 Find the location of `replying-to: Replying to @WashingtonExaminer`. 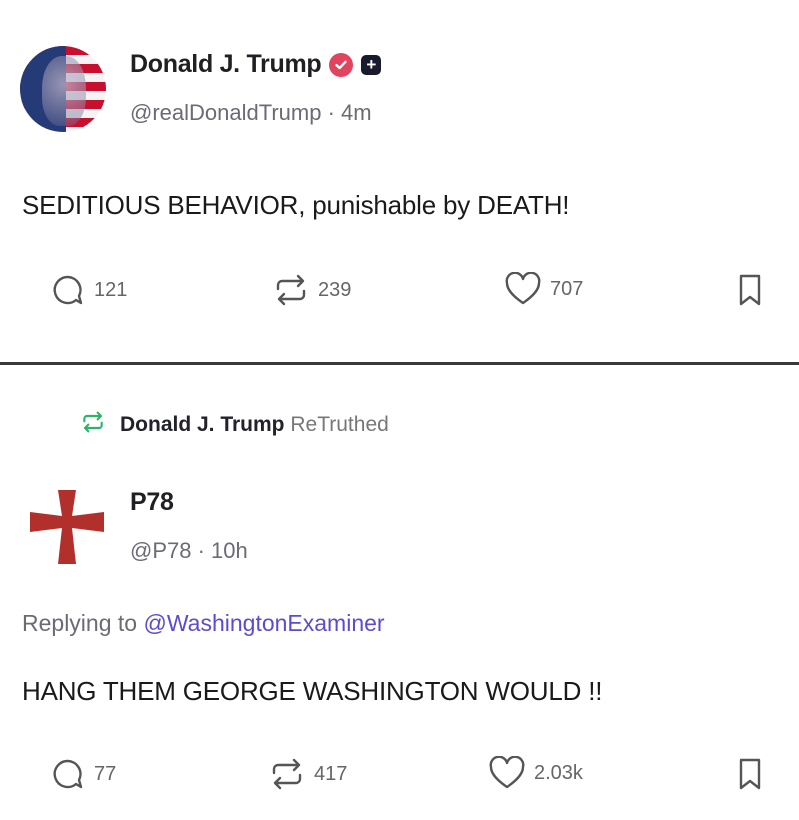

replying-to: Replying to @WashingtonExaminer is located at coordinates (203, 623).